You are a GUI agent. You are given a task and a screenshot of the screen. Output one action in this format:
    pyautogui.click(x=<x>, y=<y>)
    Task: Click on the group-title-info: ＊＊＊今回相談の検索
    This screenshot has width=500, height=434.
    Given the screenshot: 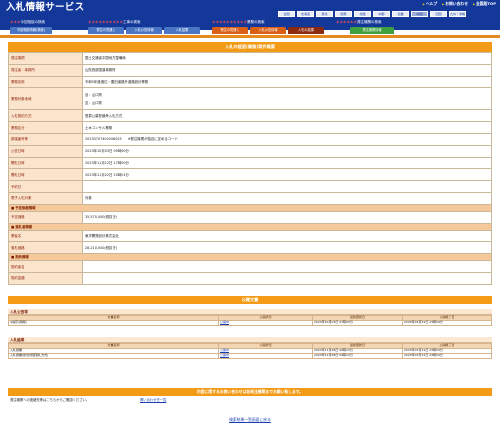 What is the action you would take?
    pyautogui.click(x=27, y=22)
    